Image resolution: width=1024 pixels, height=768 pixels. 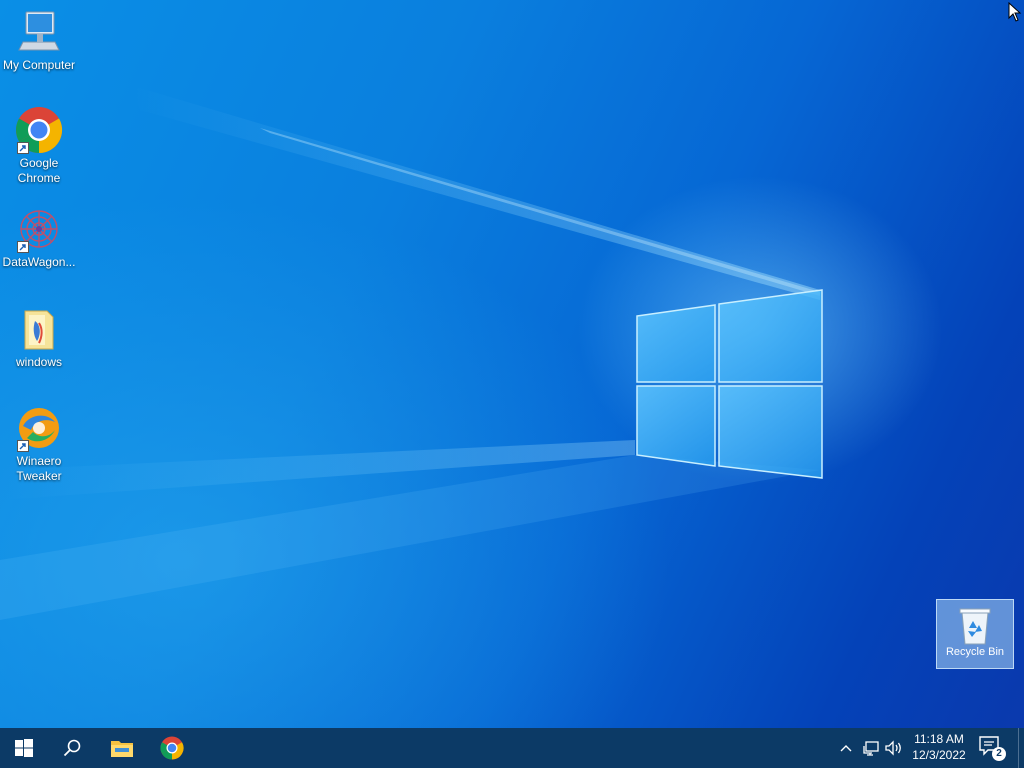 What do you see at coordinates (975, 626) in the screenshot?
I see `recycle-bin-icon` at bounding box center [975, 626].